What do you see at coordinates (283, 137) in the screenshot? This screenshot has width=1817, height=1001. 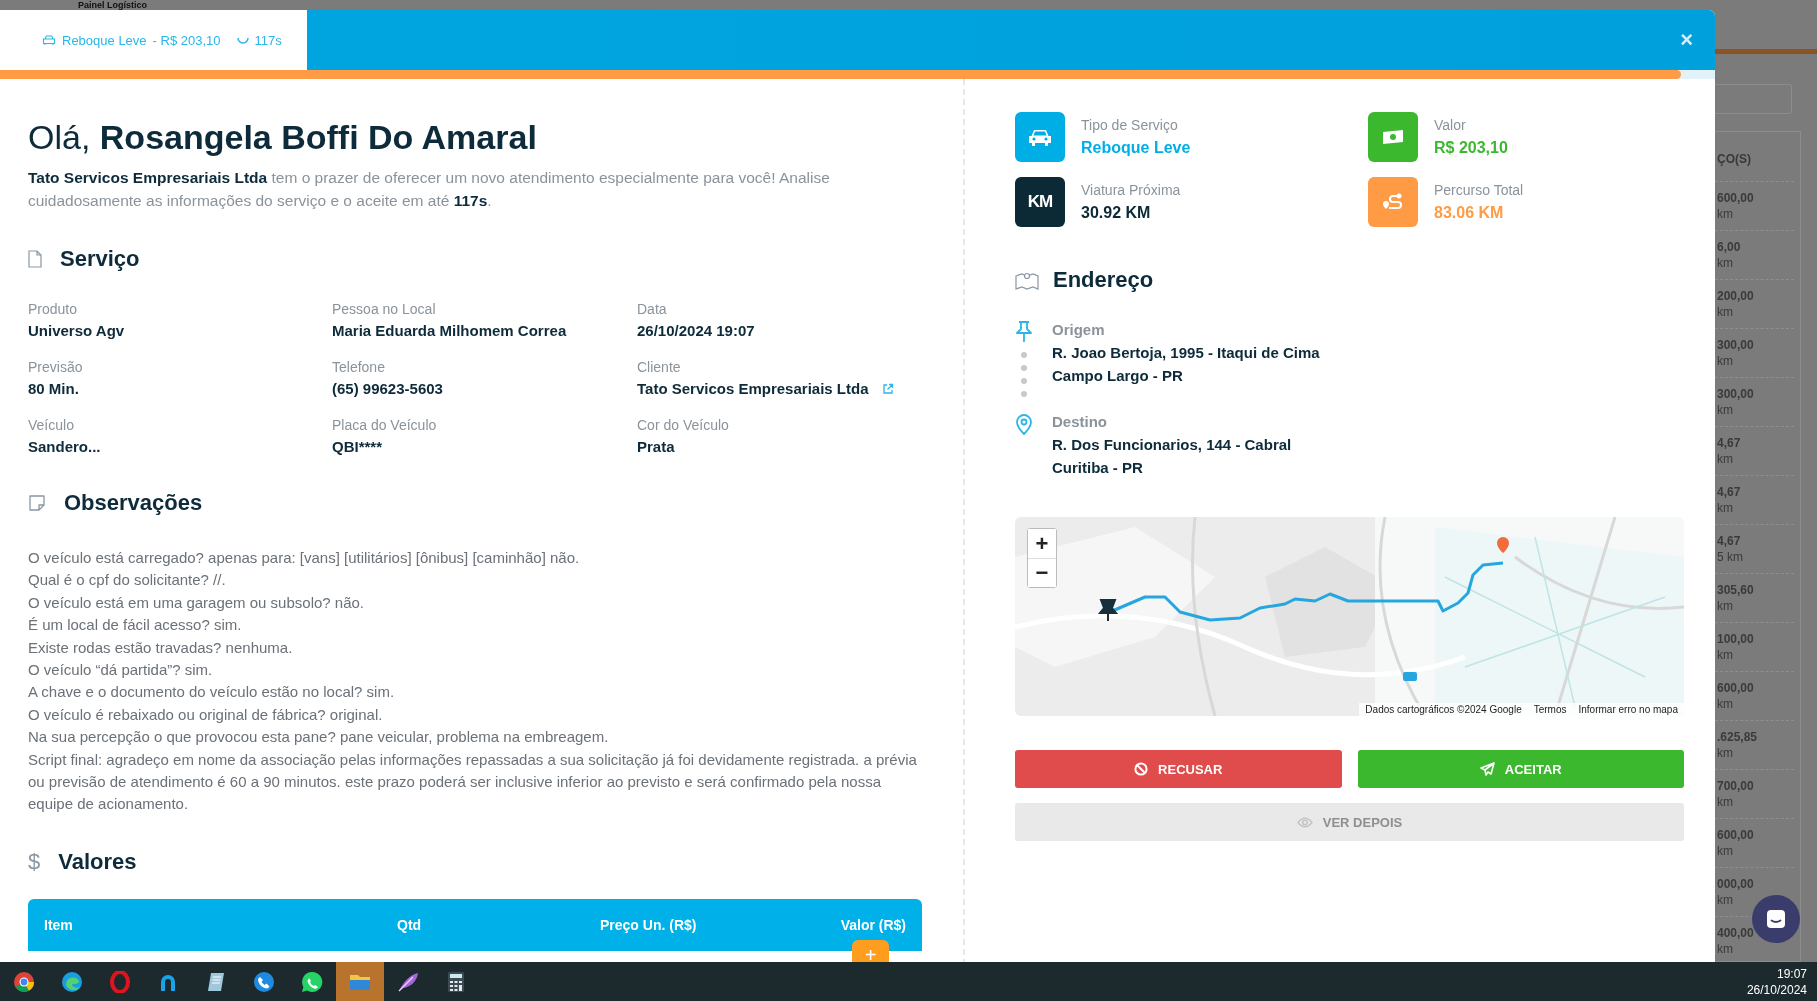 I see `greeting: Olá, Rosangela Boffi Do Amaral` at bounding box center [283, 137].